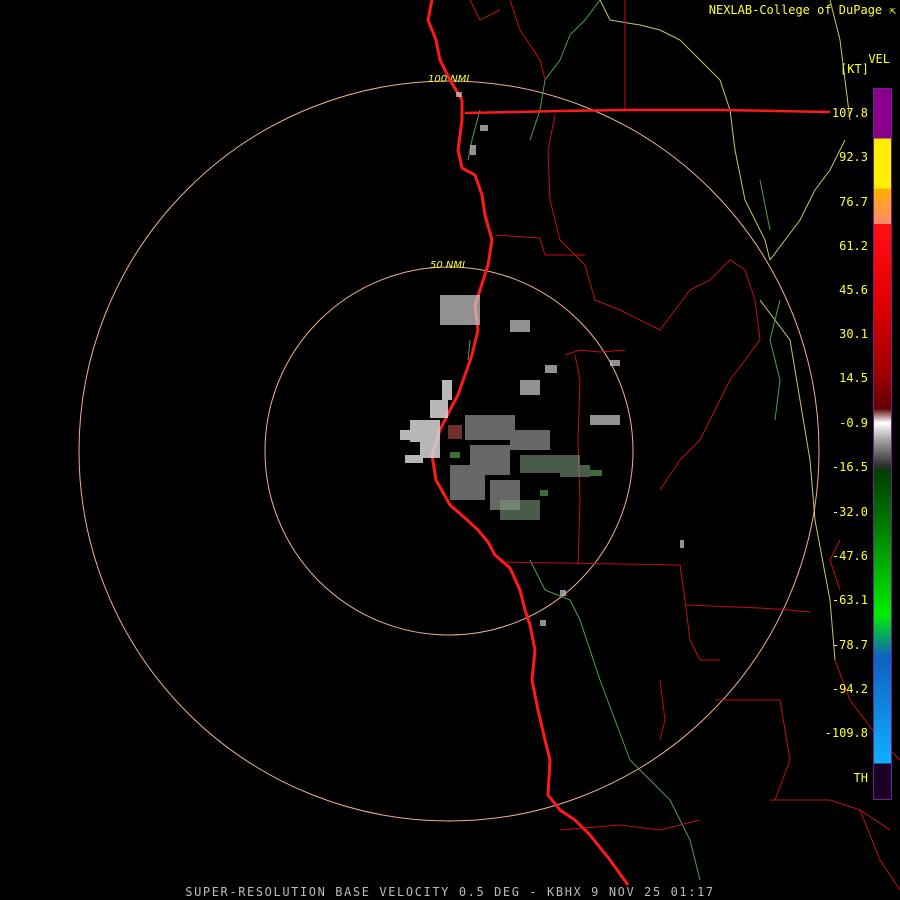 This screenshot has height=900, width=900. What do you see at coordinates (853, 290) in the screenshot?
I see `legend-tick: 45.6` at bounding box center [853, 290].